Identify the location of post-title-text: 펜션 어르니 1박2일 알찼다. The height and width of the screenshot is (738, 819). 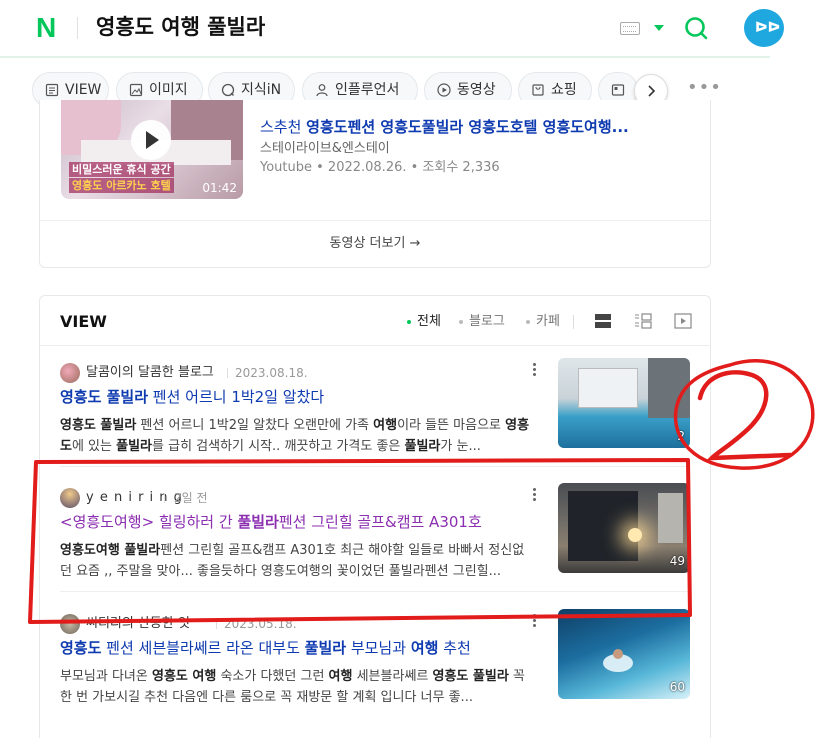
(236, 397).